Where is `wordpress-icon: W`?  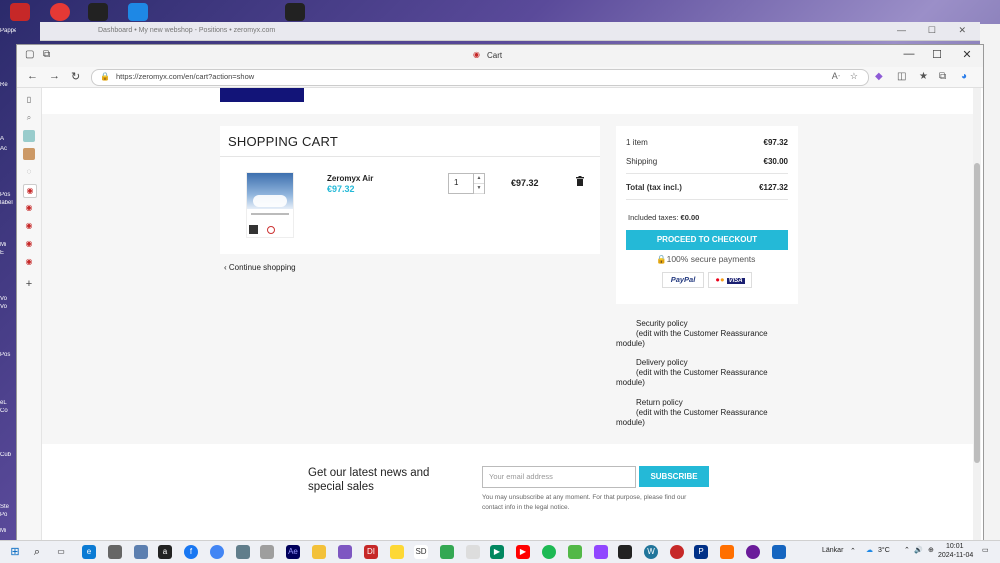 wordpress-icon: W is located at coordinates (651, 552).